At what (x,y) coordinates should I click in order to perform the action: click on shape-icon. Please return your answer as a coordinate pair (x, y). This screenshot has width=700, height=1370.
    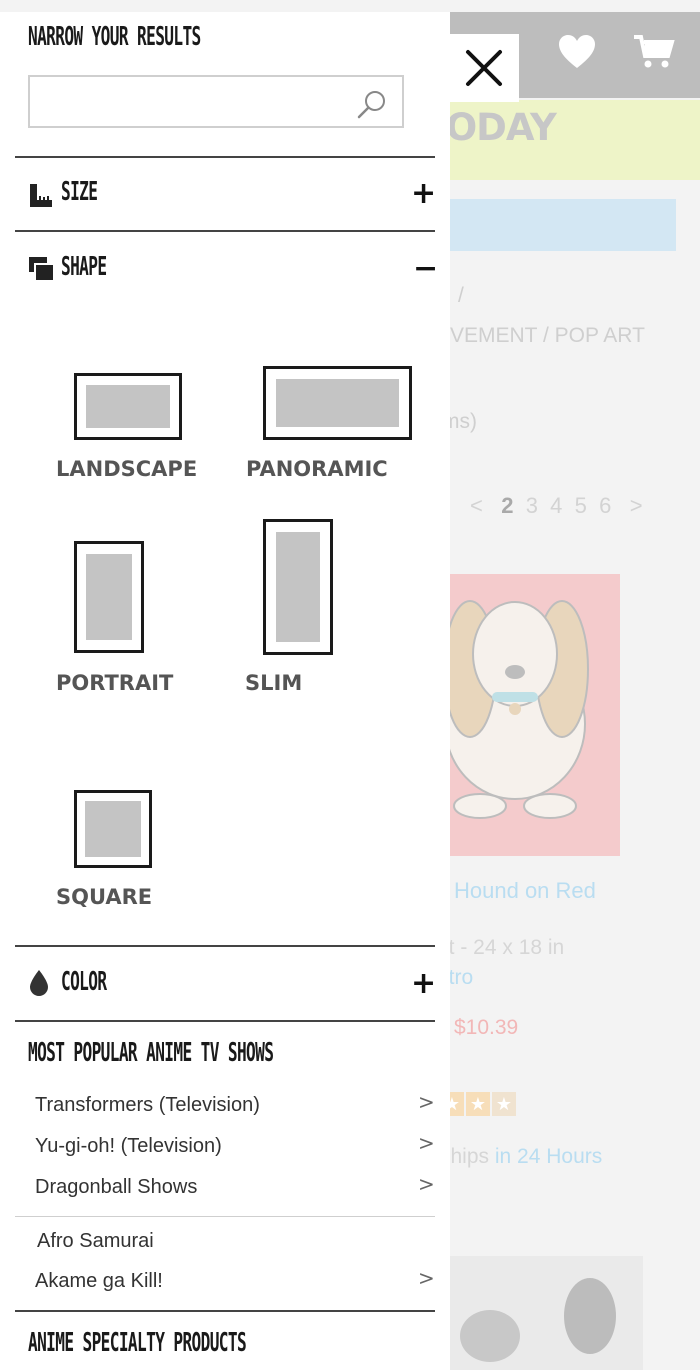
    Looking at the image, I should click on (41, 268).